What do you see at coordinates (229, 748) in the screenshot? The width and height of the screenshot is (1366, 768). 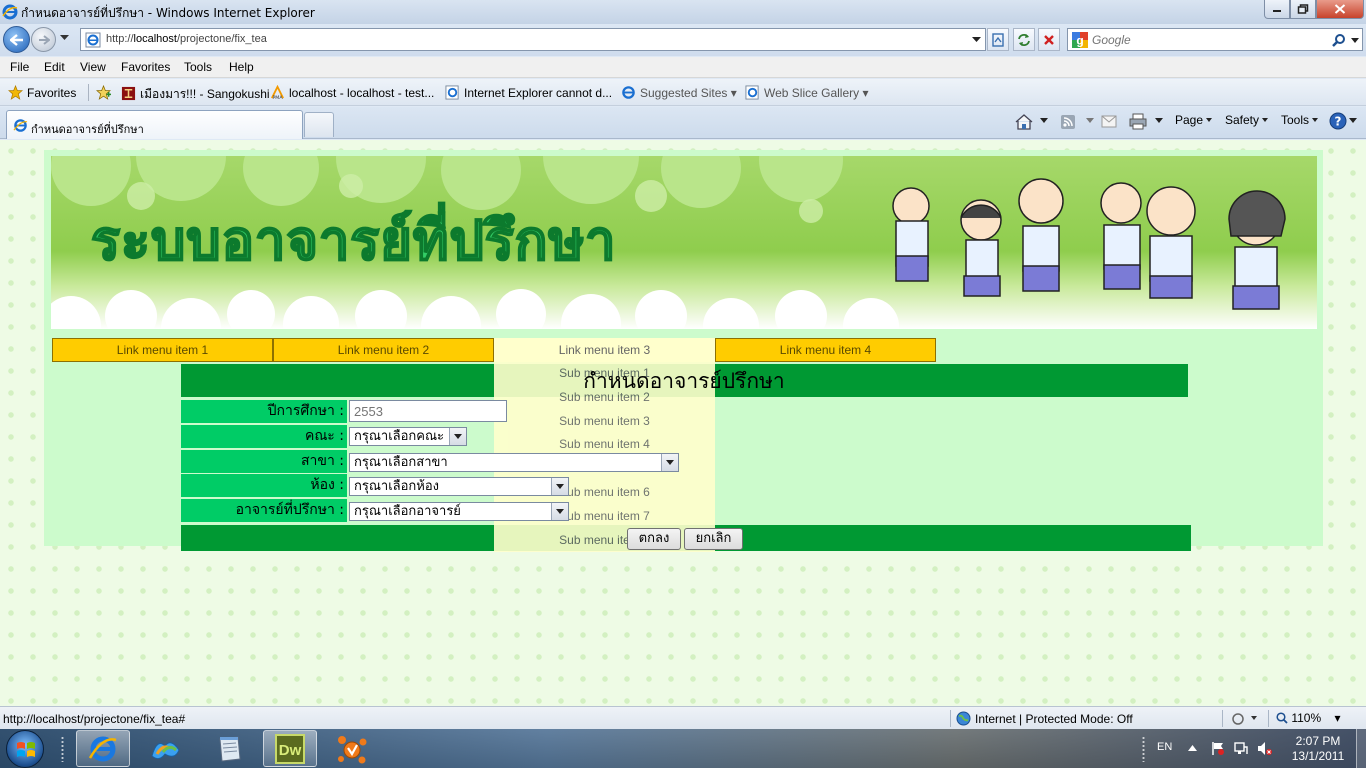 I see `taskbar-notepad` at bounding box center [229, 748].